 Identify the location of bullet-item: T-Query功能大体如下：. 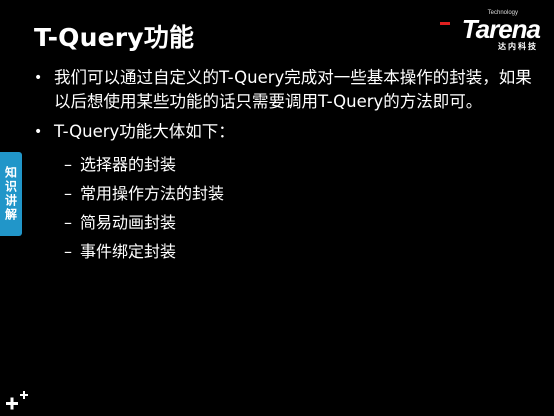
(284, 132).